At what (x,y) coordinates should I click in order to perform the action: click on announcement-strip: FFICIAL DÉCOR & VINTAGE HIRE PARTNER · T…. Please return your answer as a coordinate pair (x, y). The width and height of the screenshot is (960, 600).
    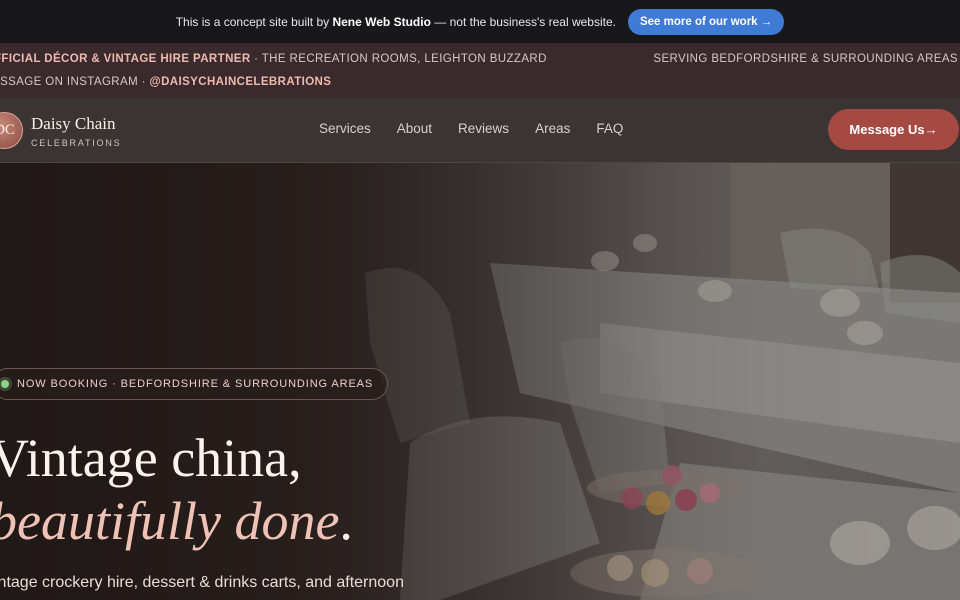
    Looking at the image, I should click on (480, 71).